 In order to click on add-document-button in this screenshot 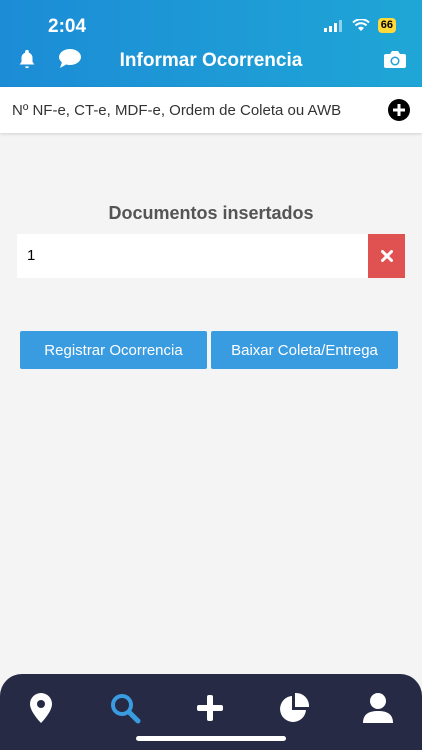, I will do `click(399, 110)`.